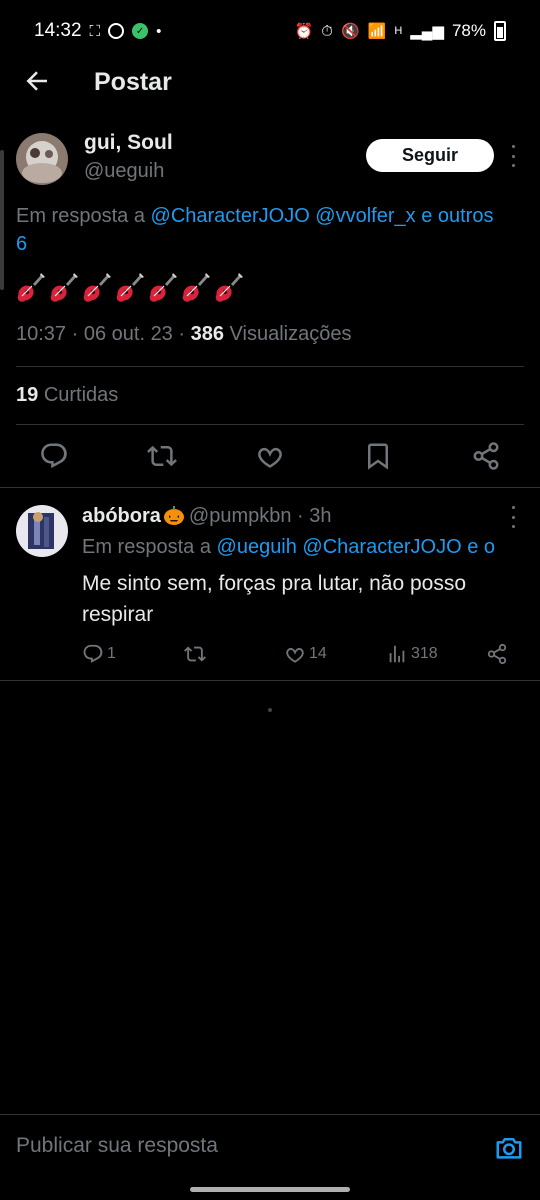 The image size is (540, 1200). Describe the element at coordinates (240, 516) in the screenshot. I see `reply-author-handle: @pumpkbn` at that location.